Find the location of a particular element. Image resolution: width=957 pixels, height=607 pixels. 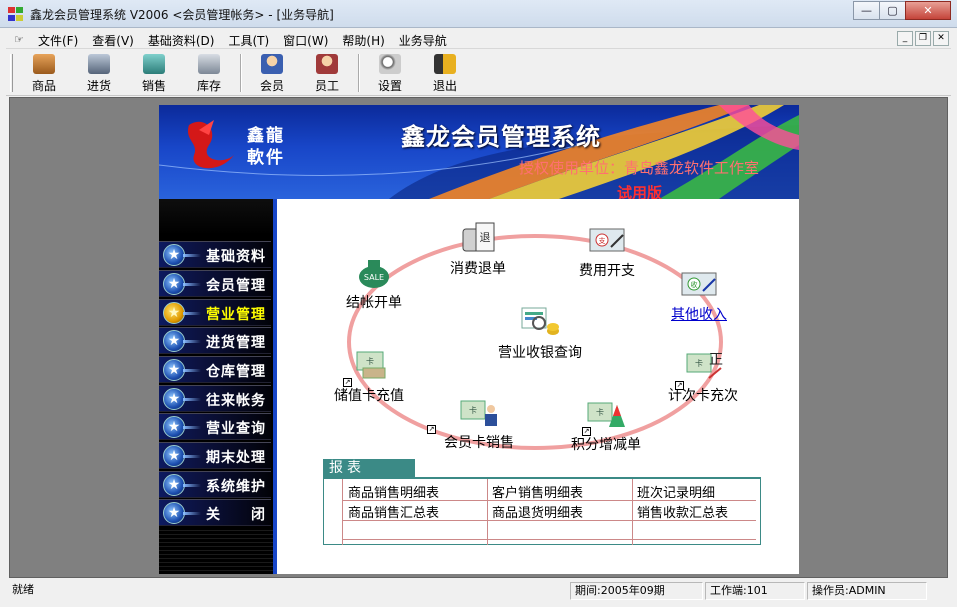

status-operator: 操作员:ADMIN is located at coordinates (867, 591).